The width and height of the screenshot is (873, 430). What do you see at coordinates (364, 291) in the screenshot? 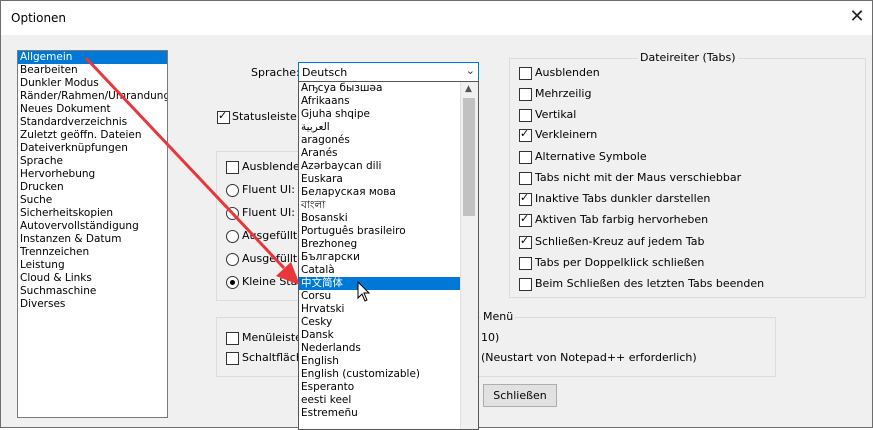
I see `mouse-cursor-icon` at bounding box center [364, 291].